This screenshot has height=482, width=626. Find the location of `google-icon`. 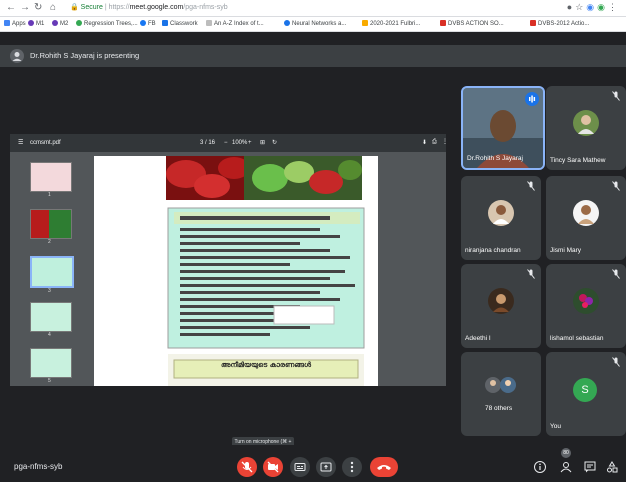

google-icon is located at coordinates (79, 23).